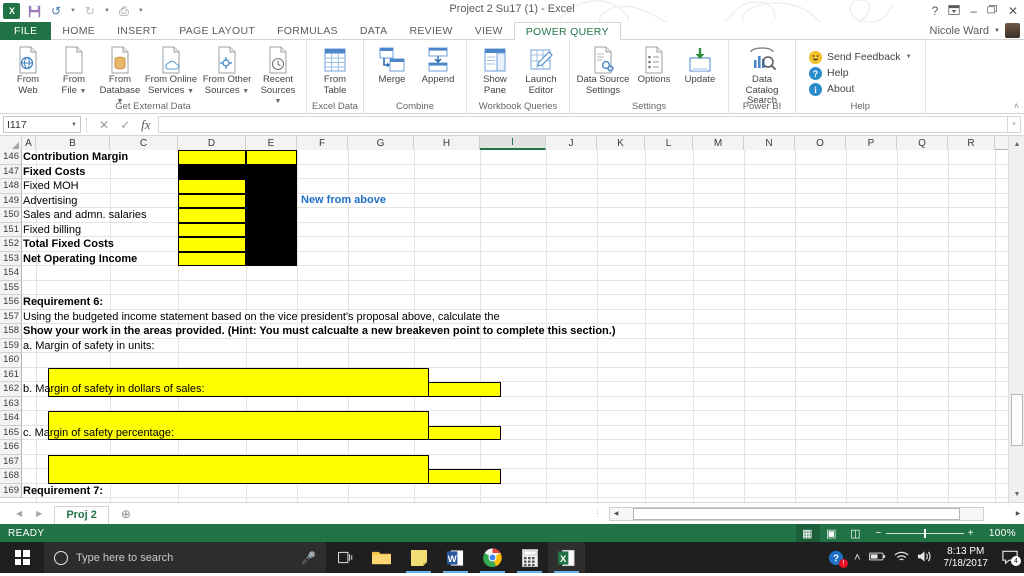 The height and width of the screenshot is (576, 1024). Describe the element at coordinates (374, 31) in the screenshot. I see `tab-data: DATA` at that location.